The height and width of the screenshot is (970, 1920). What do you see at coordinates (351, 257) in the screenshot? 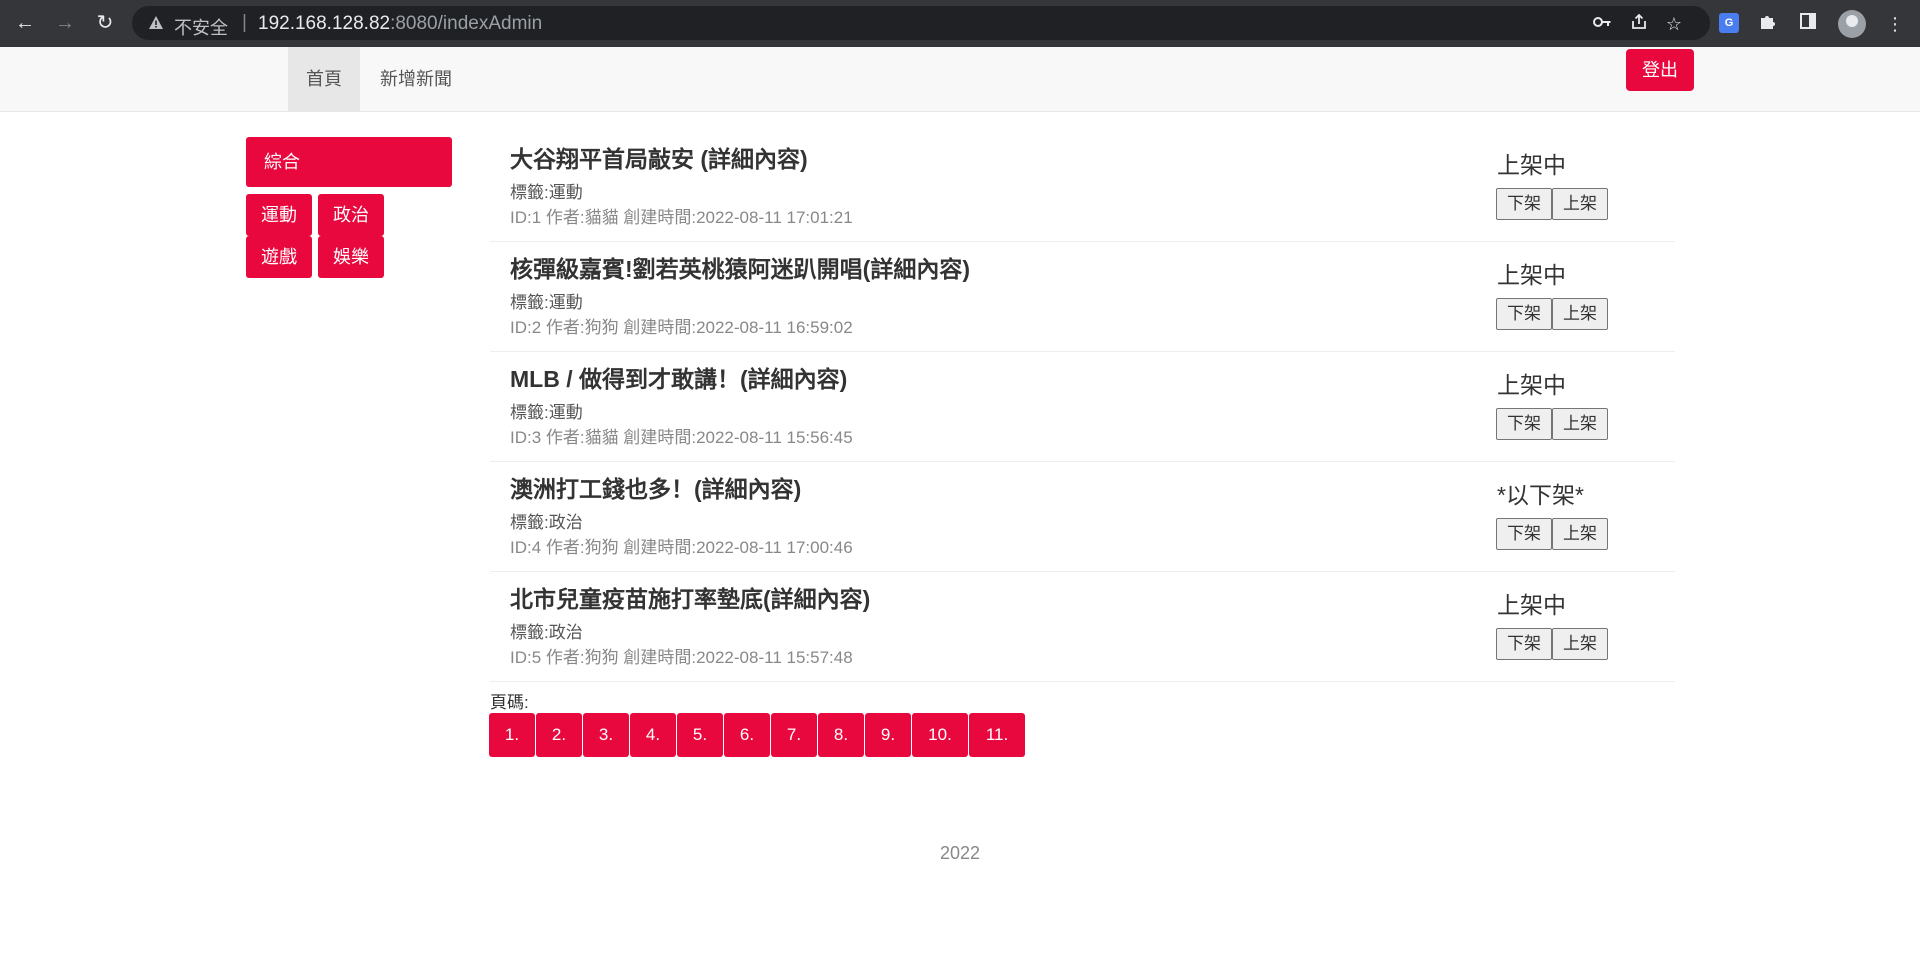
I see `category-entertainment-button: 娛樂` at bounding box center [351, 257].